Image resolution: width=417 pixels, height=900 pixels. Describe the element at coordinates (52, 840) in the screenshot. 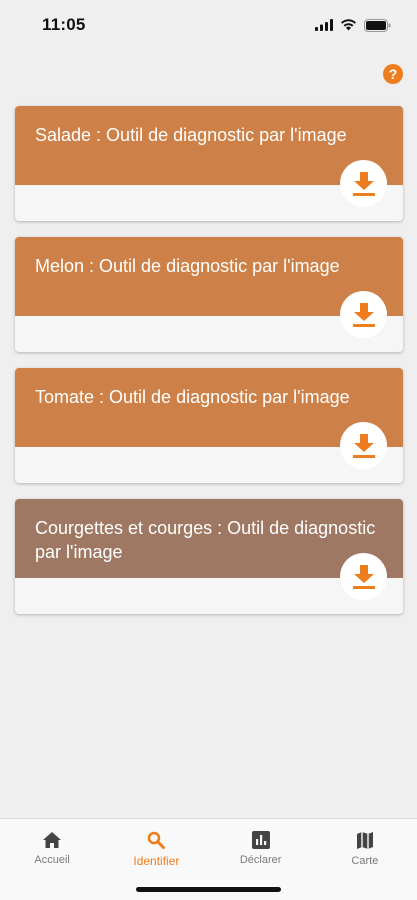

I see `home-icon` at that location.